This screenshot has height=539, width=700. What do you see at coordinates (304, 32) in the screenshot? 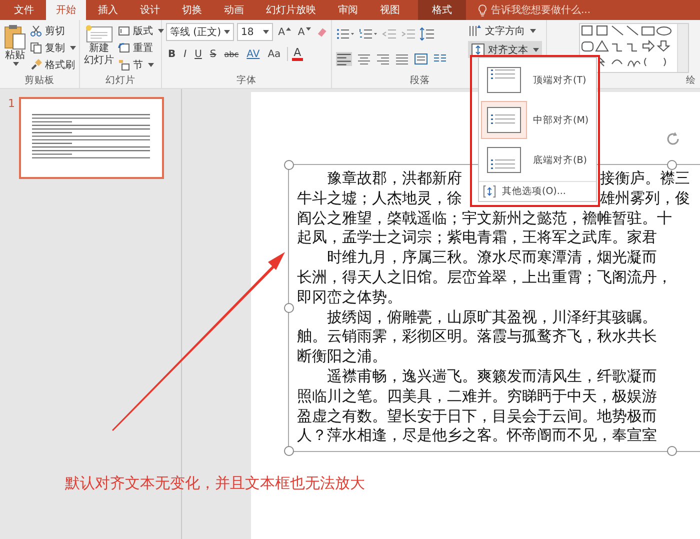
I see `shrink-font-button: A` at bounding box center [304, 32].